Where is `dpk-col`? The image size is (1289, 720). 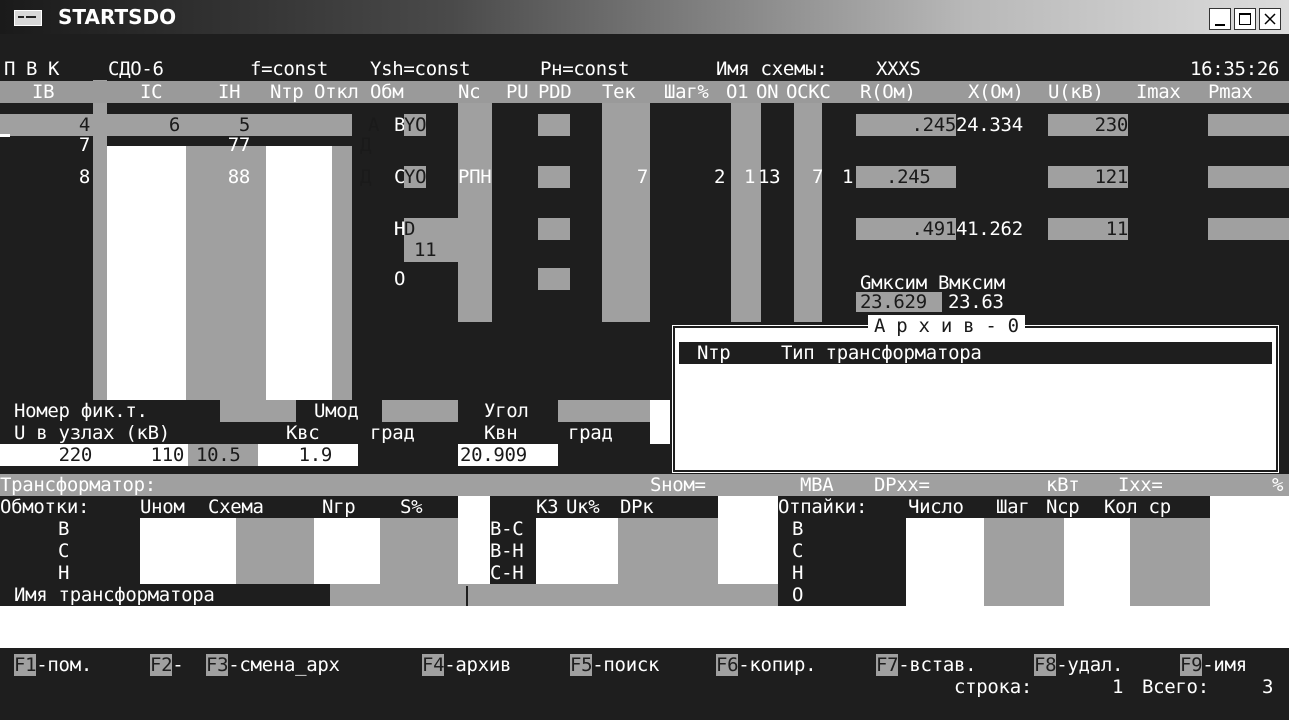 dpk-col is located at coordinates (668, 551).